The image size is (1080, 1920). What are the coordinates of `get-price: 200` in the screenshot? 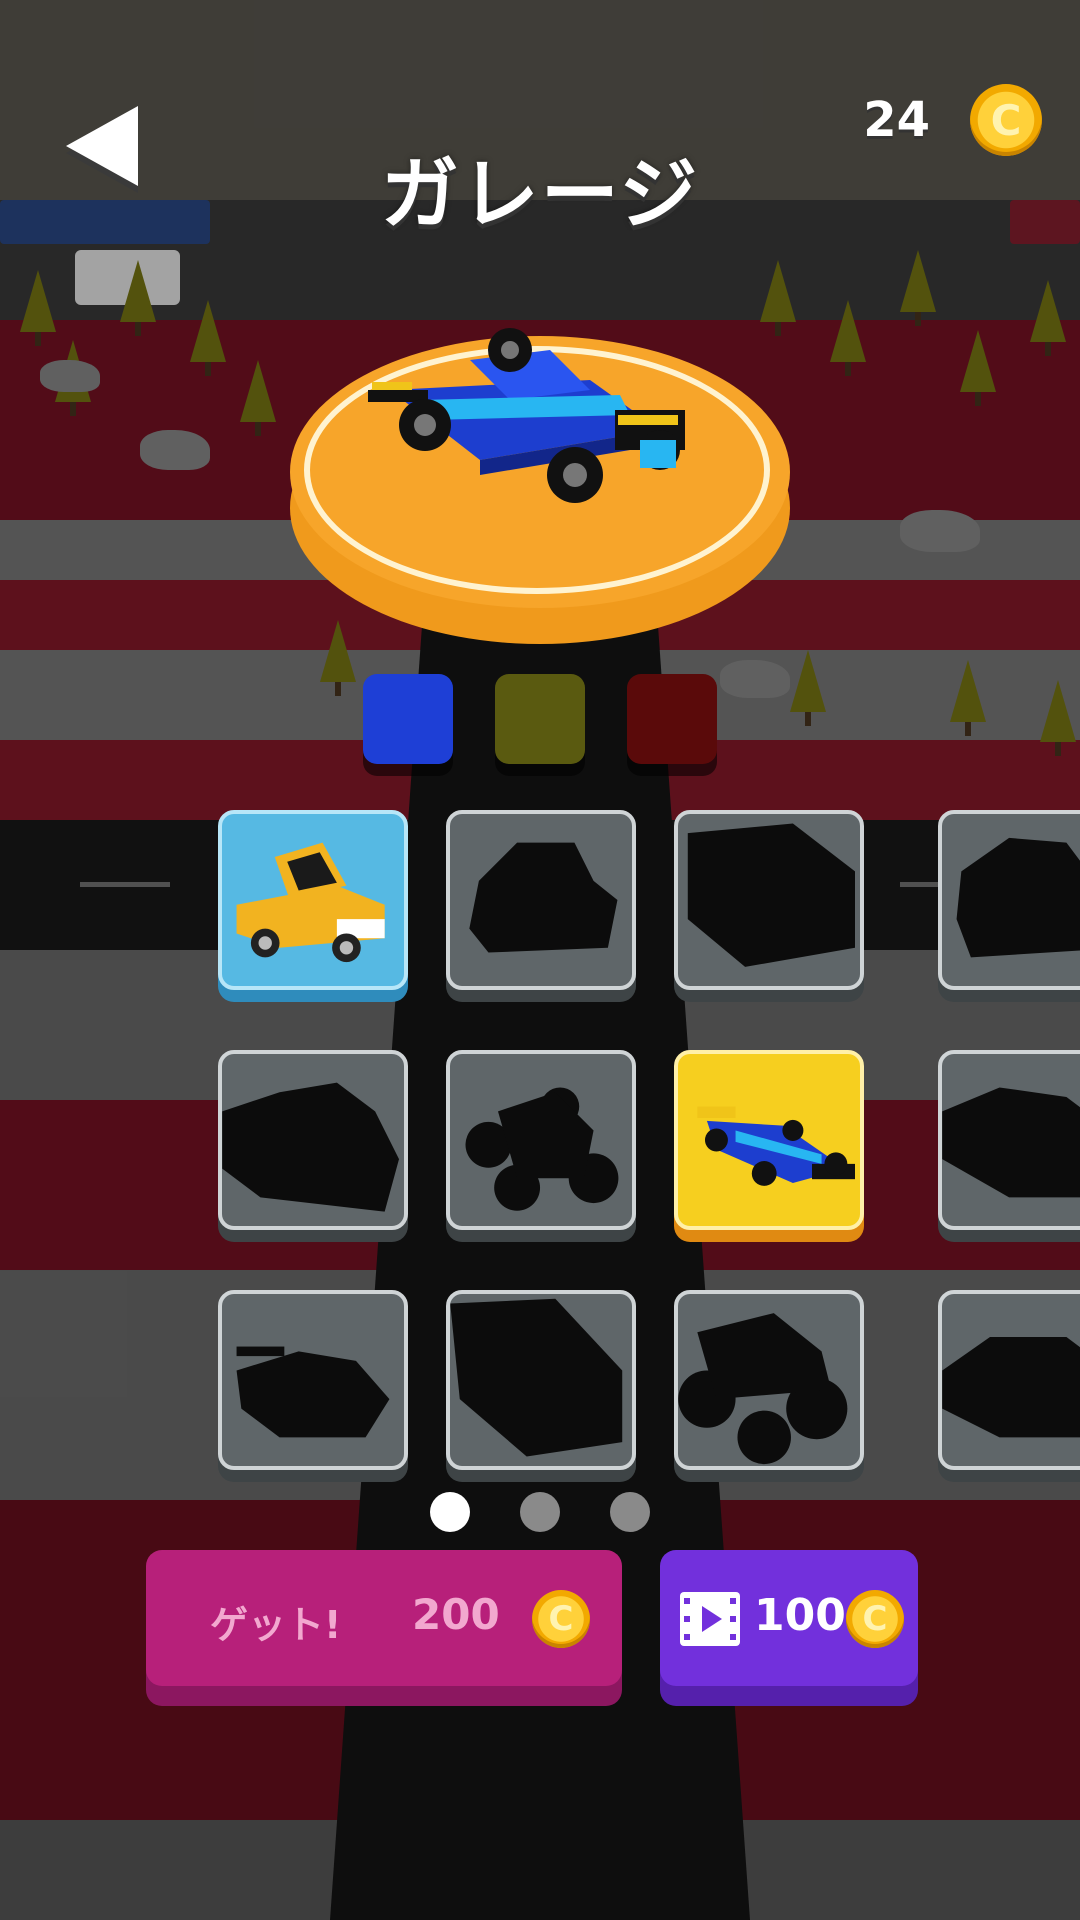 It's located at (456, 1614).